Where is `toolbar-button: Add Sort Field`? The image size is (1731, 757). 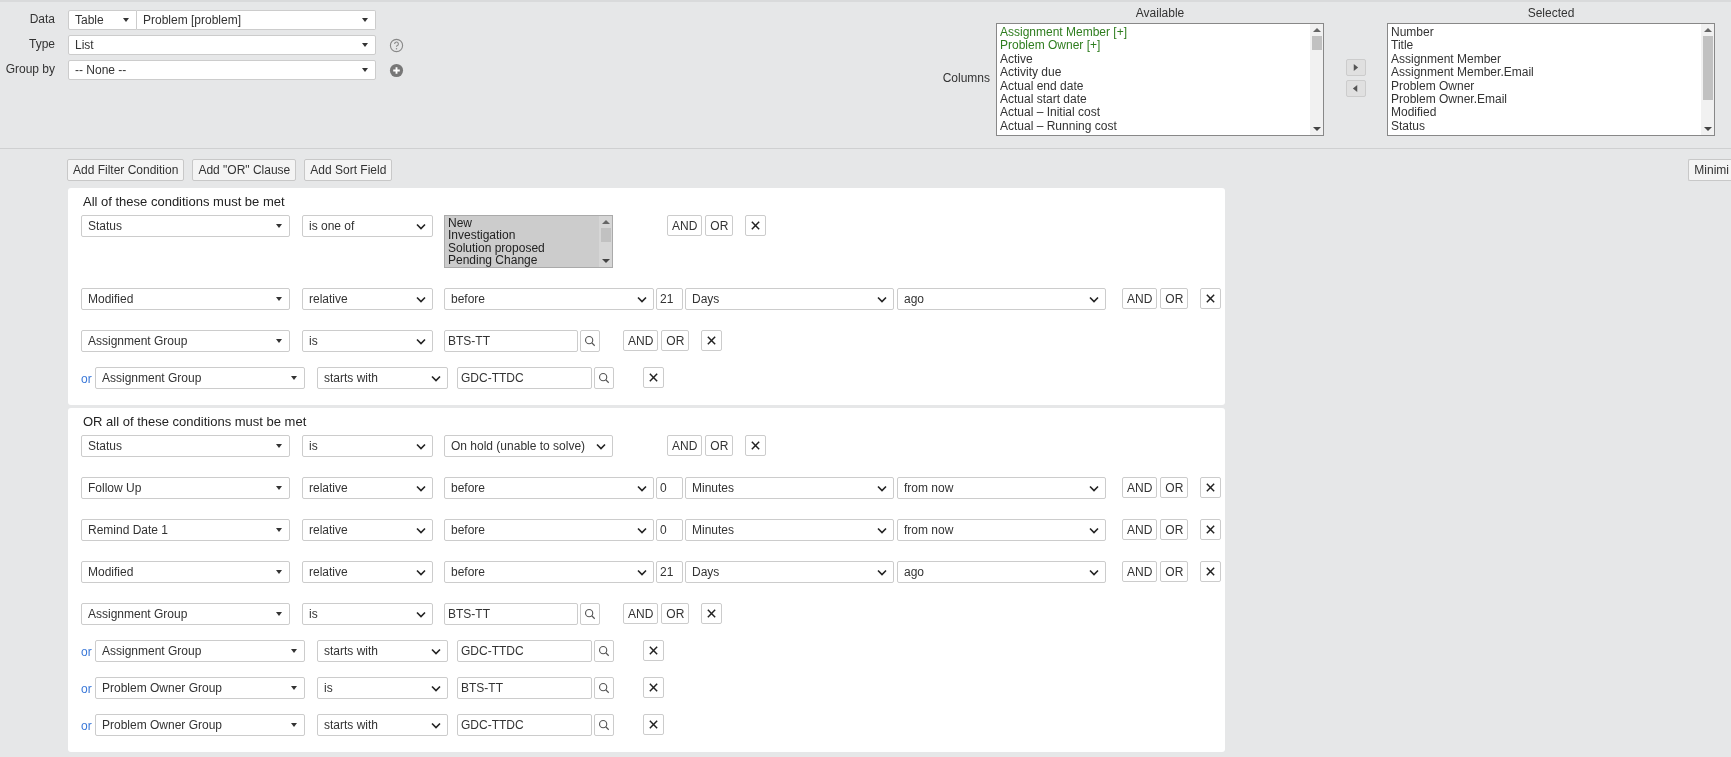 toolbar-button: Add Sort Field is located at coordinates (348, 170).